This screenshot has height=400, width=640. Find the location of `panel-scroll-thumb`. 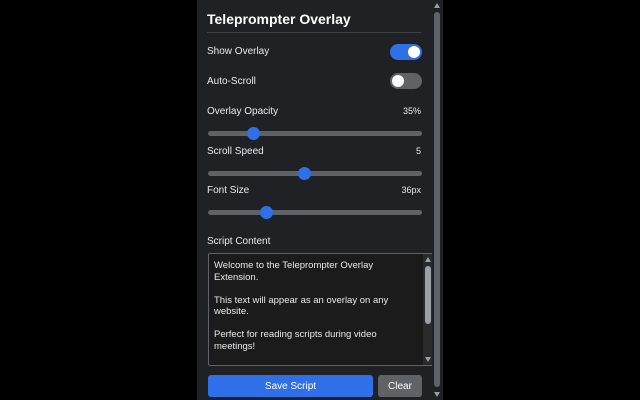

panel-scroll-thumb is located at coordinates (437, 199).